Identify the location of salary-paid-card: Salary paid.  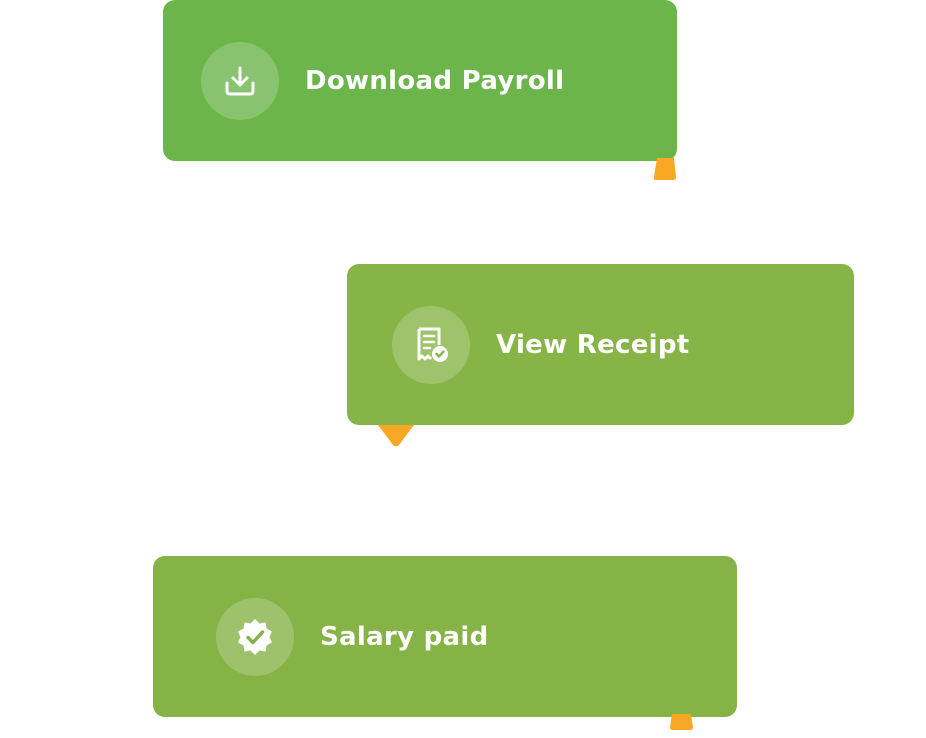
(445, 636).